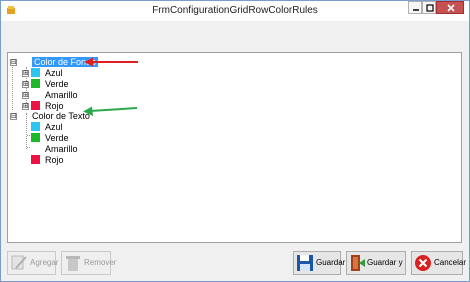  What do you see at coordinates (415, 7) in the screenshot?
I see `minimize-button` at bounding box center [415, 7].